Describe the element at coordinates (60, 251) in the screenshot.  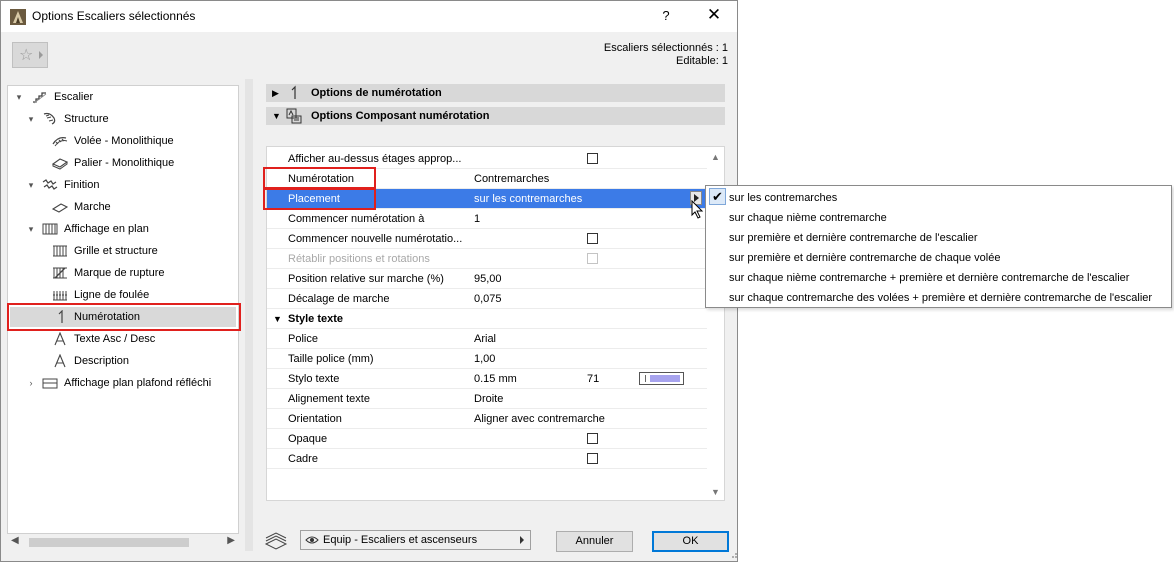
I see `grid-icon` at that location.